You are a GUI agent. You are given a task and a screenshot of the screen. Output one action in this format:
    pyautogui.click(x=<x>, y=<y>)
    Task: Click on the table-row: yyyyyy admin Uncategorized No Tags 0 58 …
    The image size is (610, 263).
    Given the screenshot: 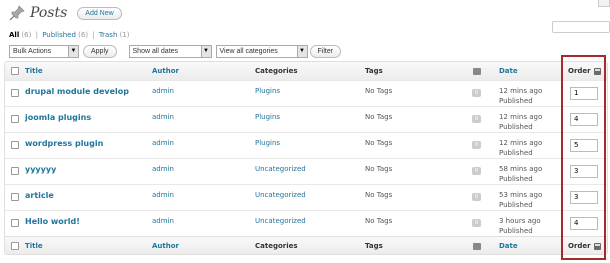 What is the action you would take?
    pyautogui.click(x=306, y=171)
    